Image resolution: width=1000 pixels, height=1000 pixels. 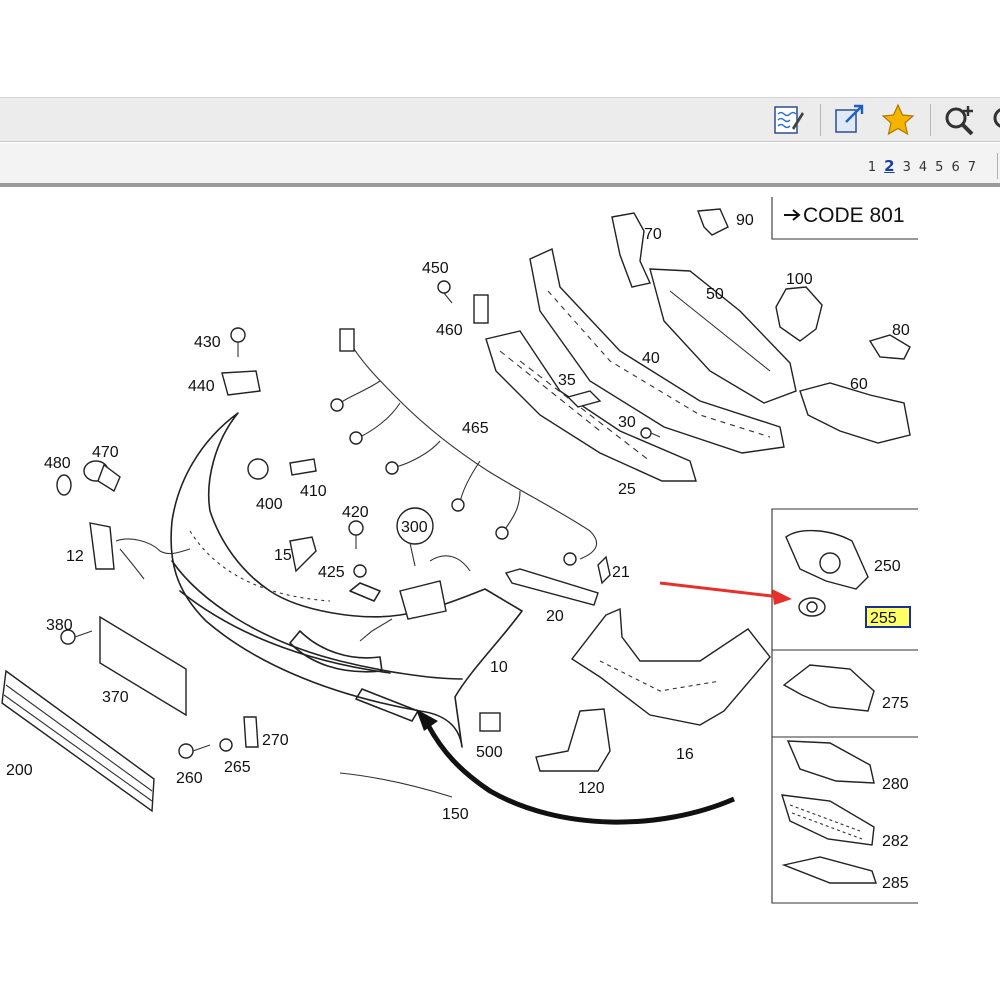 I want to click on label-440: 440, so click(x=201, y=386).